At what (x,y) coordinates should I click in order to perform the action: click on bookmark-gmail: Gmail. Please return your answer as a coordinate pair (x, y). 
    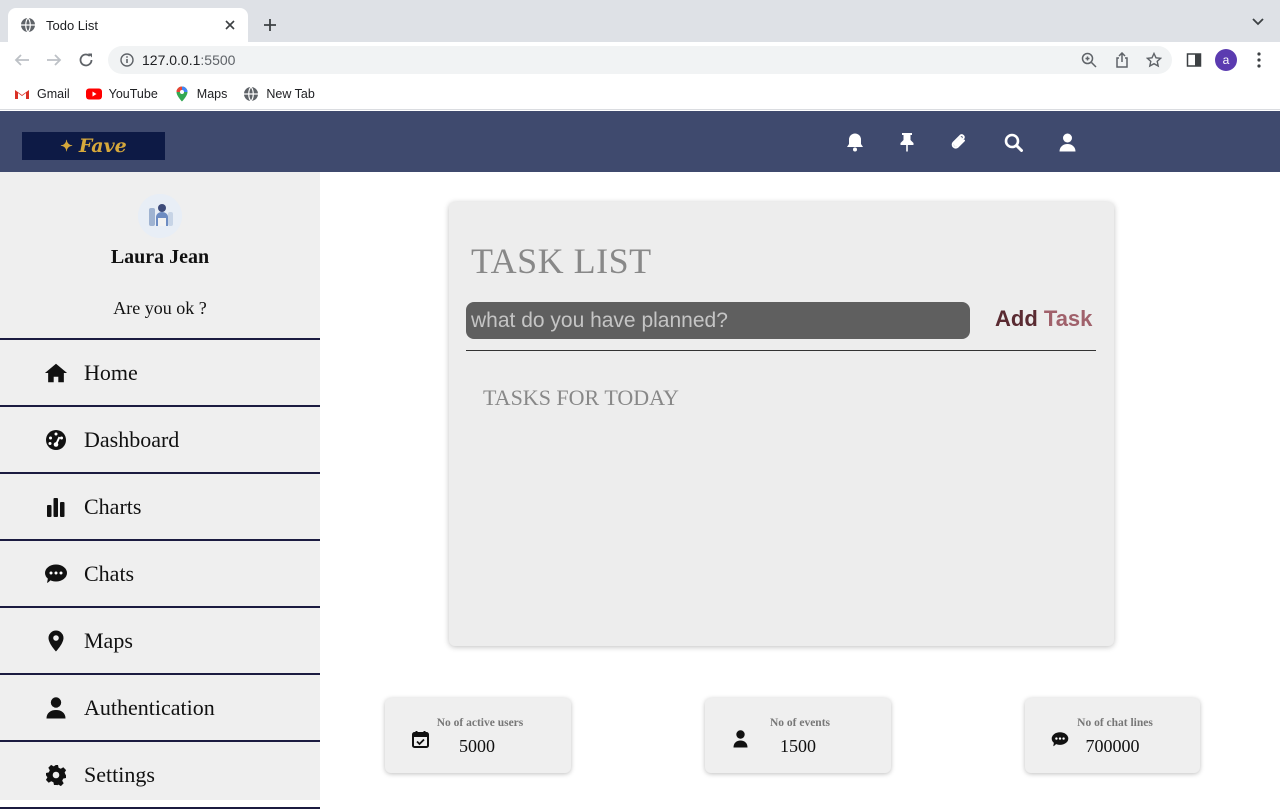
    Looking at the image, I should click on (42, 94).